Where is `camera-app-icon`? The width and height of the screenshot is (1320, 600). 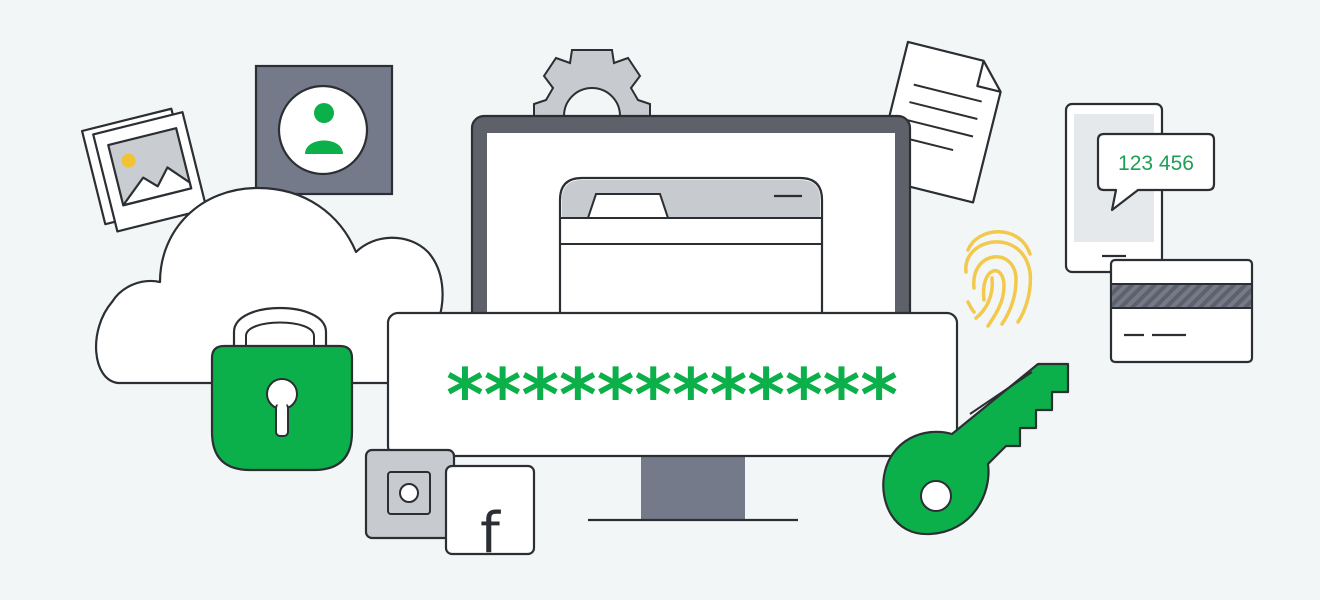 camera-app-icon is located at coordinates (410, 494).